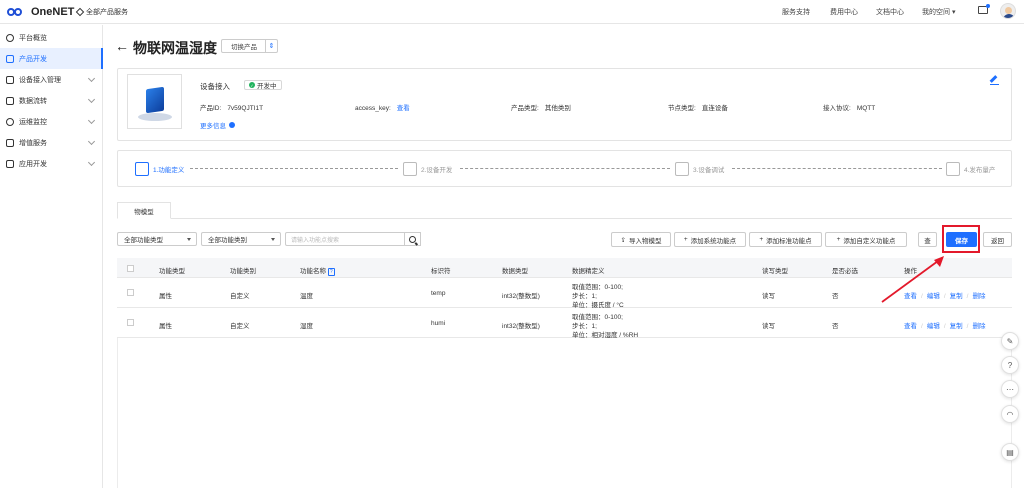 This screenshot has height=488, width=1024. What do you see at coordinates (844, 12) in the screenshot?
I see `nav-billing-center: 费用中心` at bounding box center [844, 12].